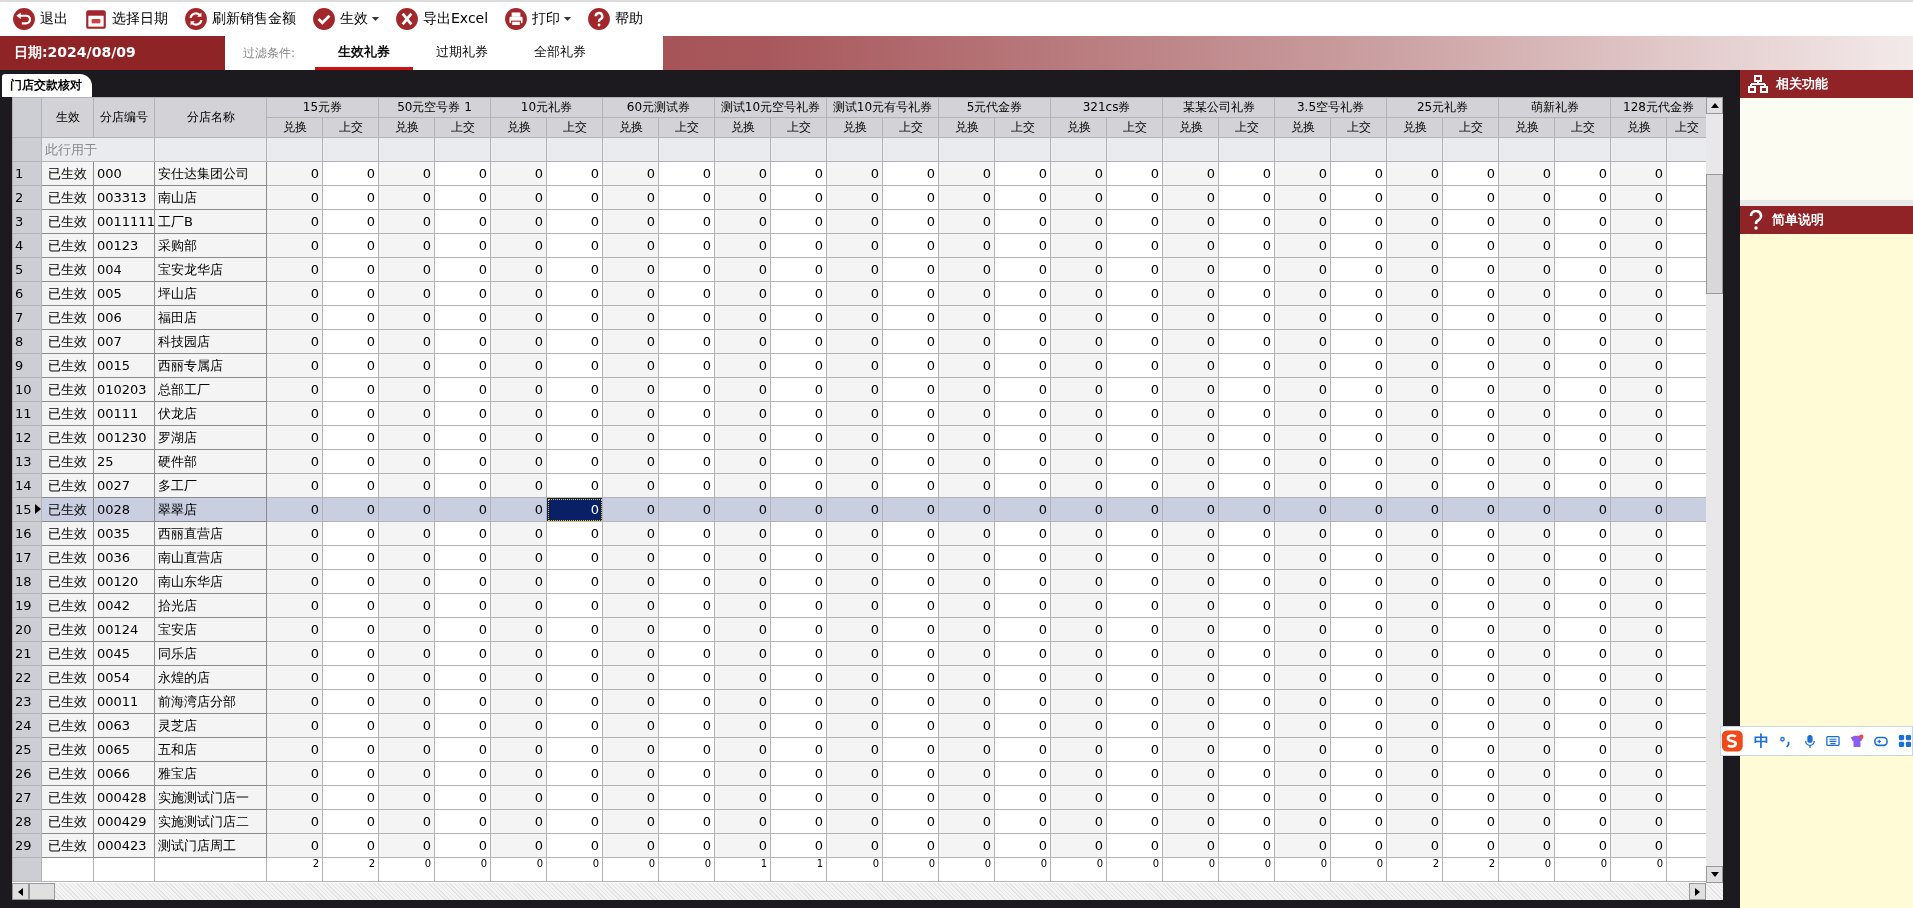 The width and height of the screenshot is (1913, 908). I want to click on x-mark-icon, so click(407, 19).